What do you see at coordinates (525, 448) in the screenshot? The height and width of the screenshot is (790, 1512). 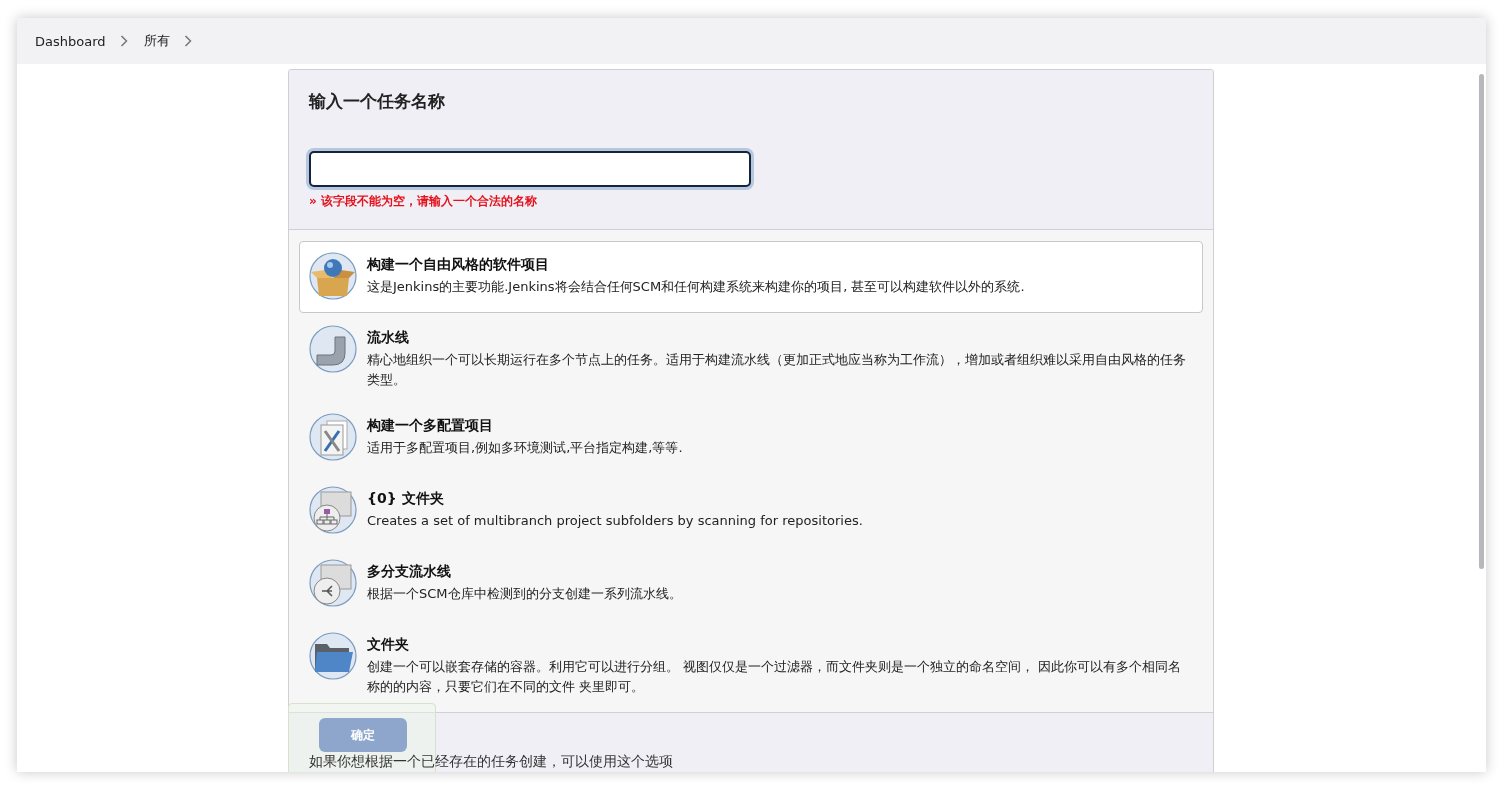 I see `item-type-description: 适用于多配置项目,例如多环境测试,平台指定构建,等等.` at bounding box center [525, 448].